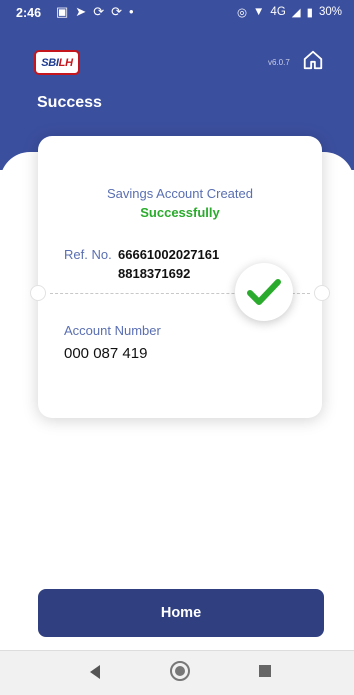 This screenshot has width=354, height=695. I want to click on home-icon, so click(313, 60).